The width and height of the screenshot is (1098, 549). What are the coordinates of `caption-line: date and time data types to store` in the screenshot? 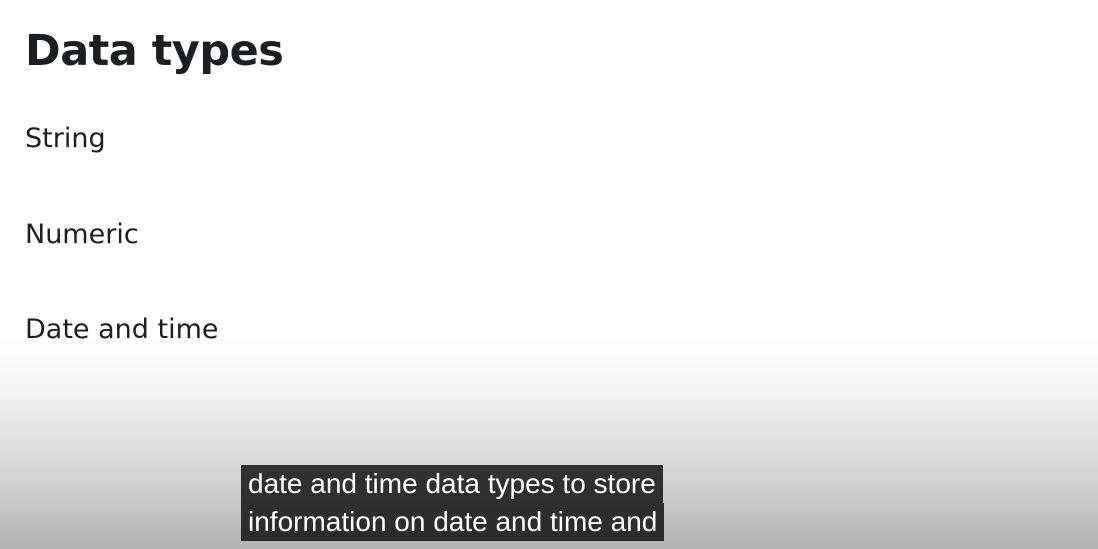 It's located at (452, 484).